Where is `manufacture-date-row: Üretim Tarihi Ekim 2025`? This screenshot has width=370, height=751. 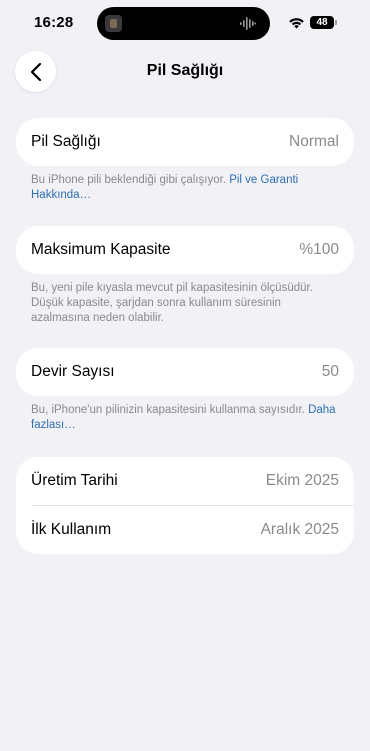
manufacture-date-row: Üretim Tarihi Ekim 2025 is located at coordinates (185, 481).